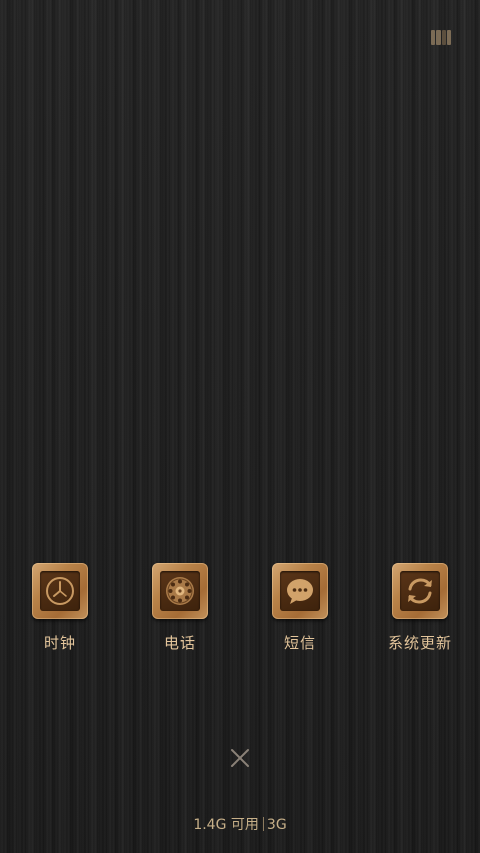 The width and height of the screenshot is (480, 853). Describe the element at coordinates (299, 643) in the screenshot. I see `app-label: 短信` at that location.